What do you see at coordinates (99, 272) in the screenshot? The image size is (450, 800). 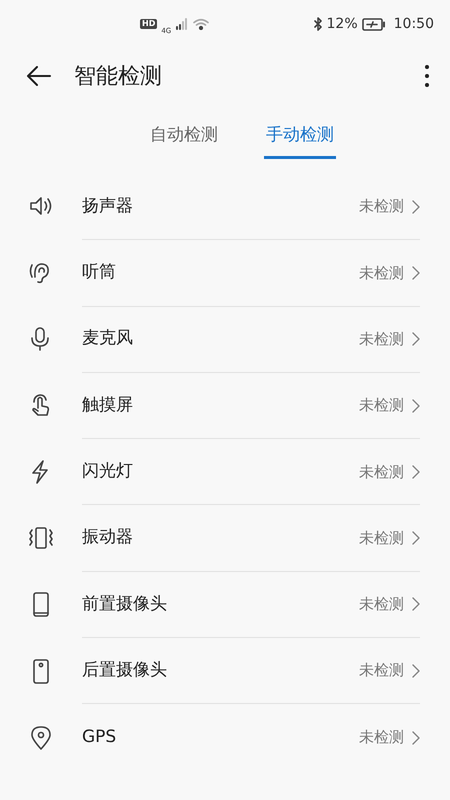 I see `item-label: 听筒` at bounding box center [99, 272].